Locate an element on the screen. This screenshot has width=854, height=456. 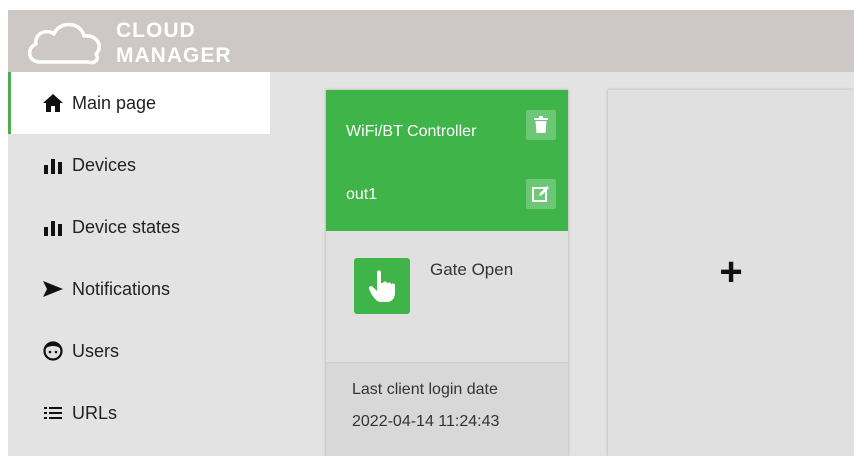
sidebar-item-users: Users is located at coordinates (139, 351).